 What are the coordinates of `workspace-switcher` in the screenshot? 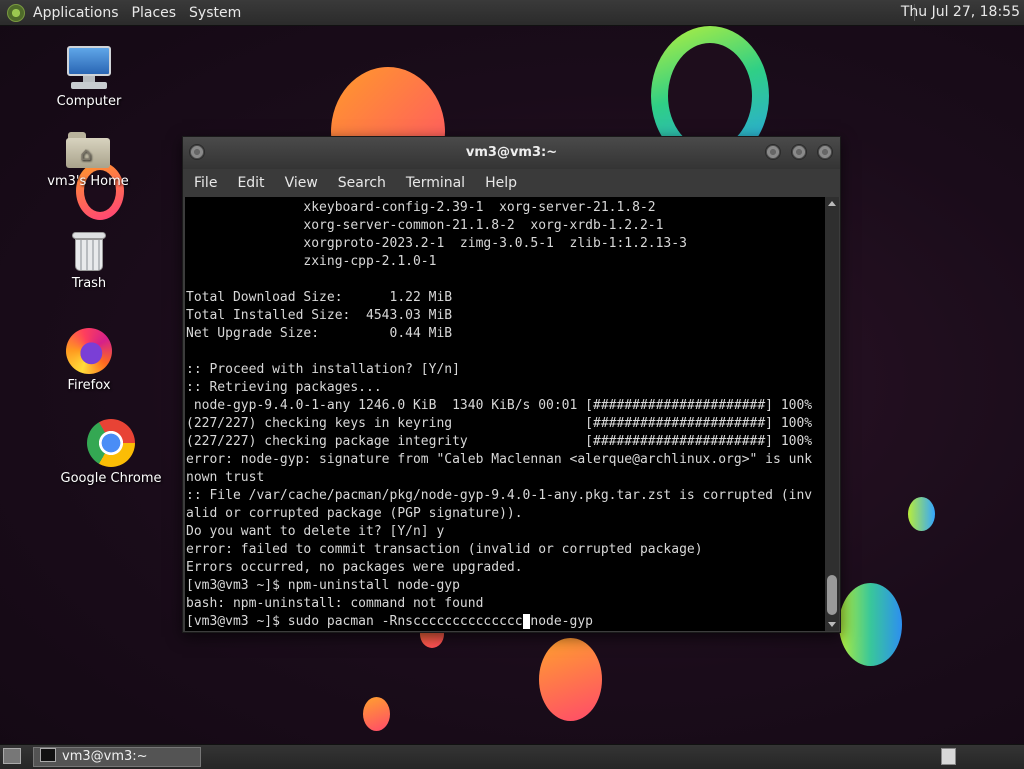 It's located at (948, 756).